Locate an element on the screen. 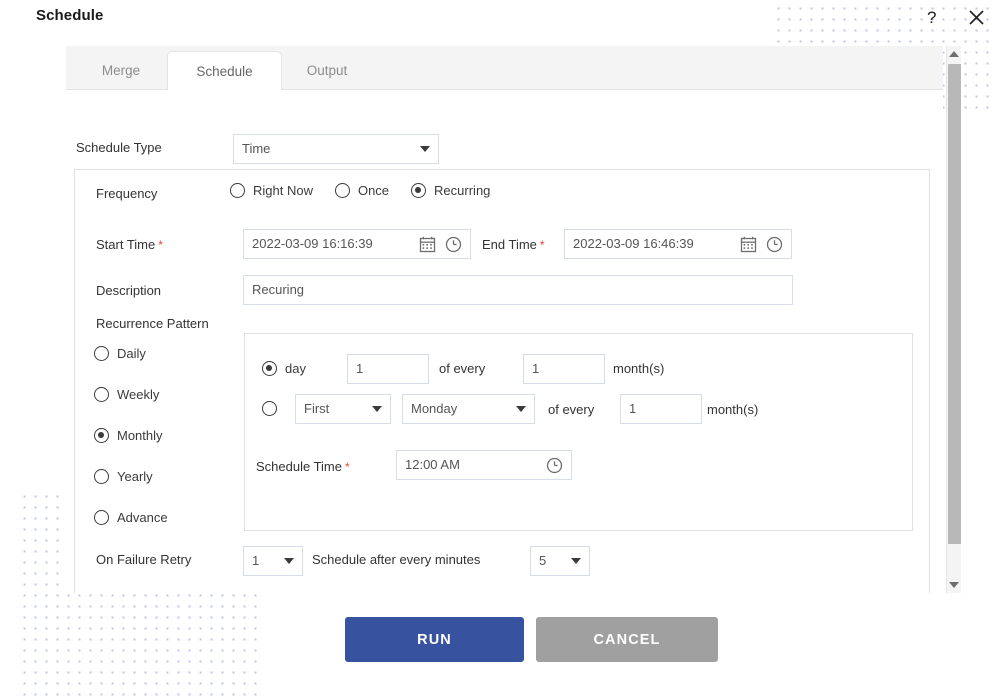  frequency-option-once-label: Once is located at coordinates (373, 190).